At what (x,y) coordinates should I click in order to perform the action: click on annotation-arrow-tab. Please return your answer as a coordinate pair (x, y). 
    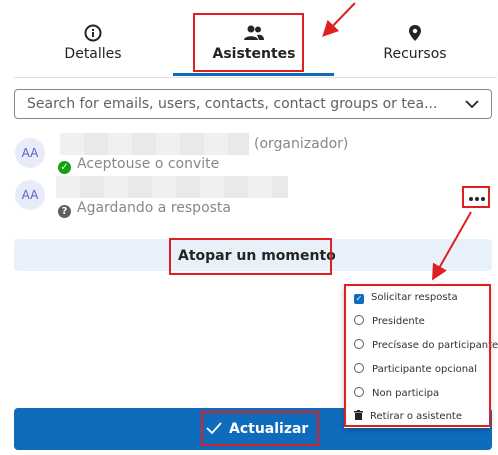
    Looking at the image, I should click on (339, 19).